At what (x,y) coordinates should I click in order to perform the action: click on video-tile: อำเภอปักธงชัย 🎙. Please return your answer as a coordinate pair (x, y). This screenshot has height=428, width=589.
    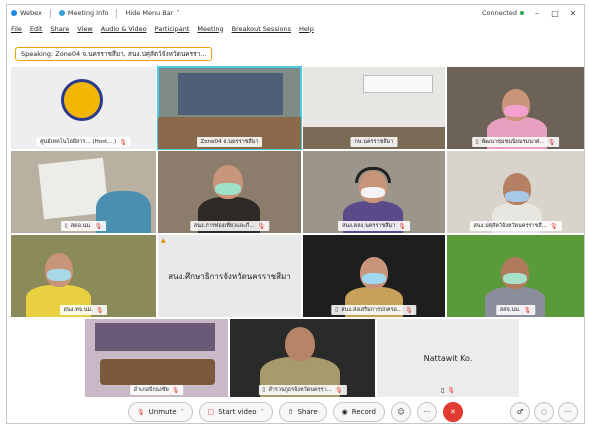
    Looking at the image, I should click on (156, 358).